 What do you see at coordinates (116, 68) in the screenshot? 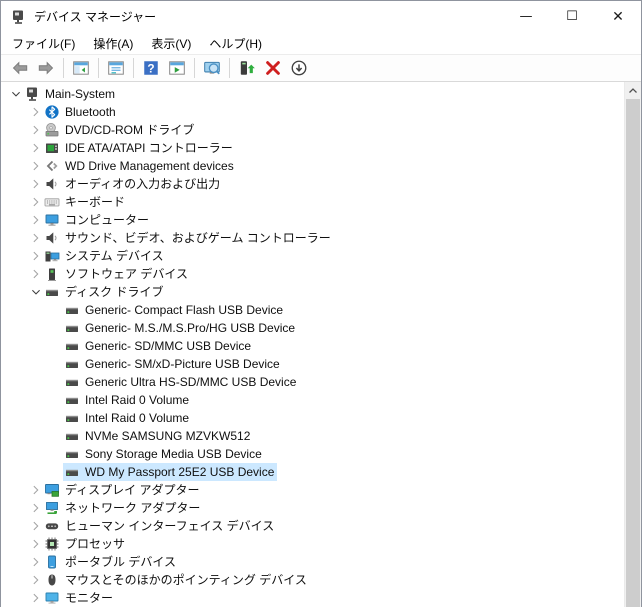
I see `properties-button` at bounding box center [116, 68].